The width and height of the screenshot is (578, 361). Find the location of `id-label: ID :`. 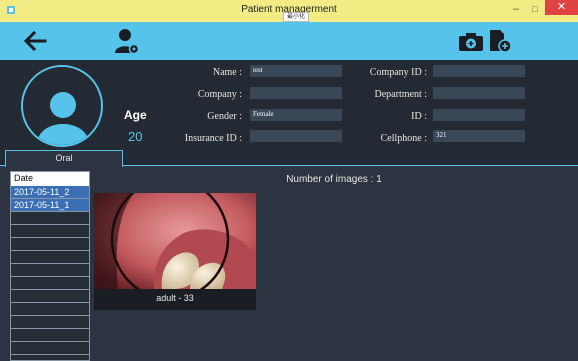

id-label: ID : is located at coordinates (419, 116).